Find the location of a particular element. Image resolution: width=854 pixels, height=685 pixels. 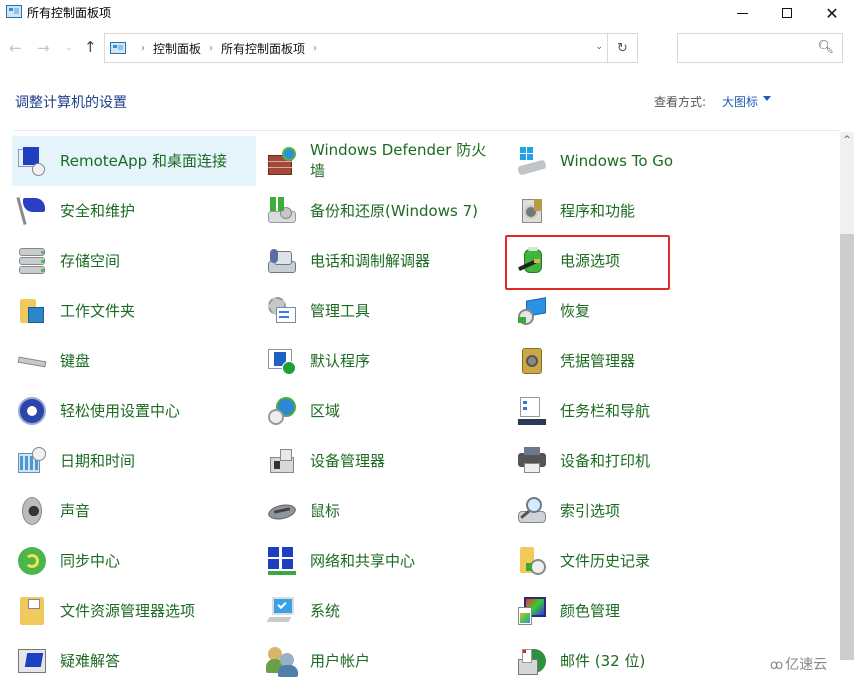

control-panel-item: 安全和维护 is located at coordinates (134, 211).